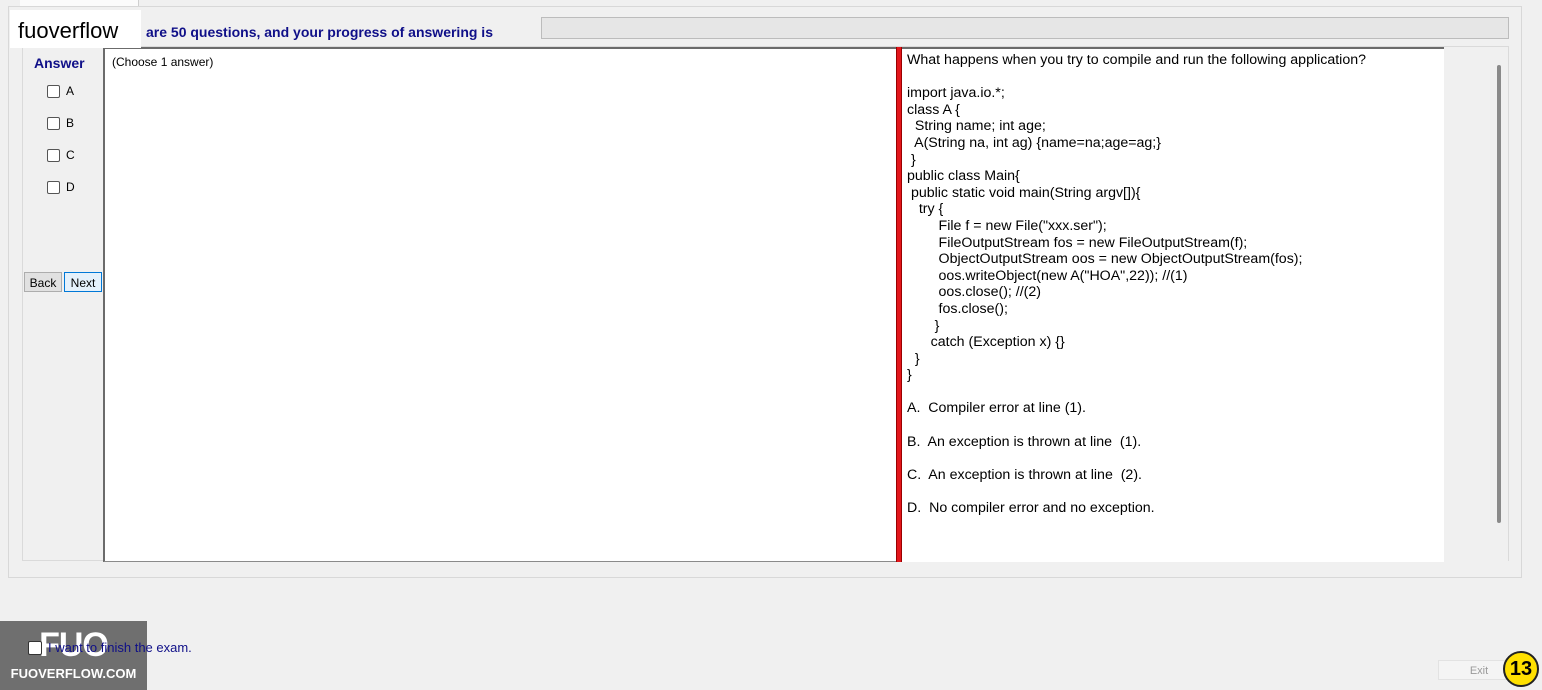  Describe the element at coordinates (43, 282) in the screenshot. I see `back-button: Back` at that location.